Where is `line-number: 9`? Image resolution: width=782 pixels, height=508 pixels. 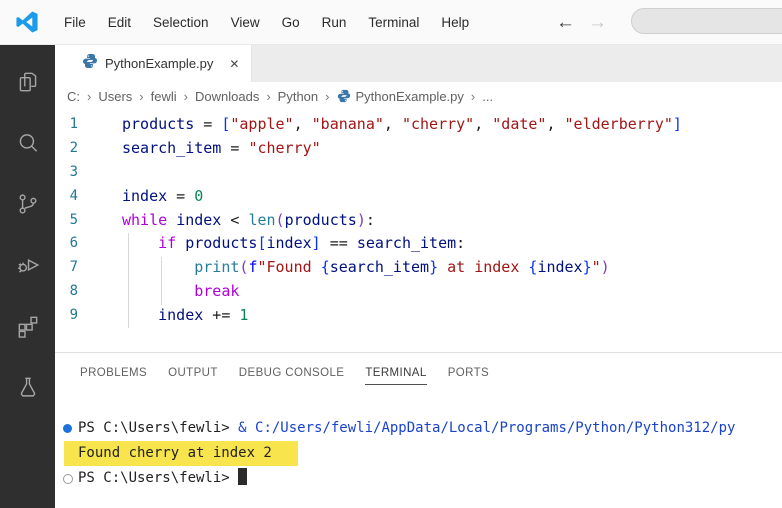 line-number: 9 is located at coordinates (73, 315).